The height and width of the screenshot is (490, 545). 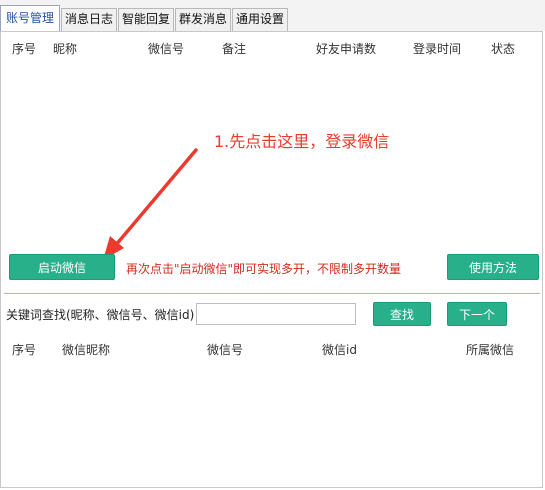 I want to click on column-header-index: 序号, so click(x=24, y=350).